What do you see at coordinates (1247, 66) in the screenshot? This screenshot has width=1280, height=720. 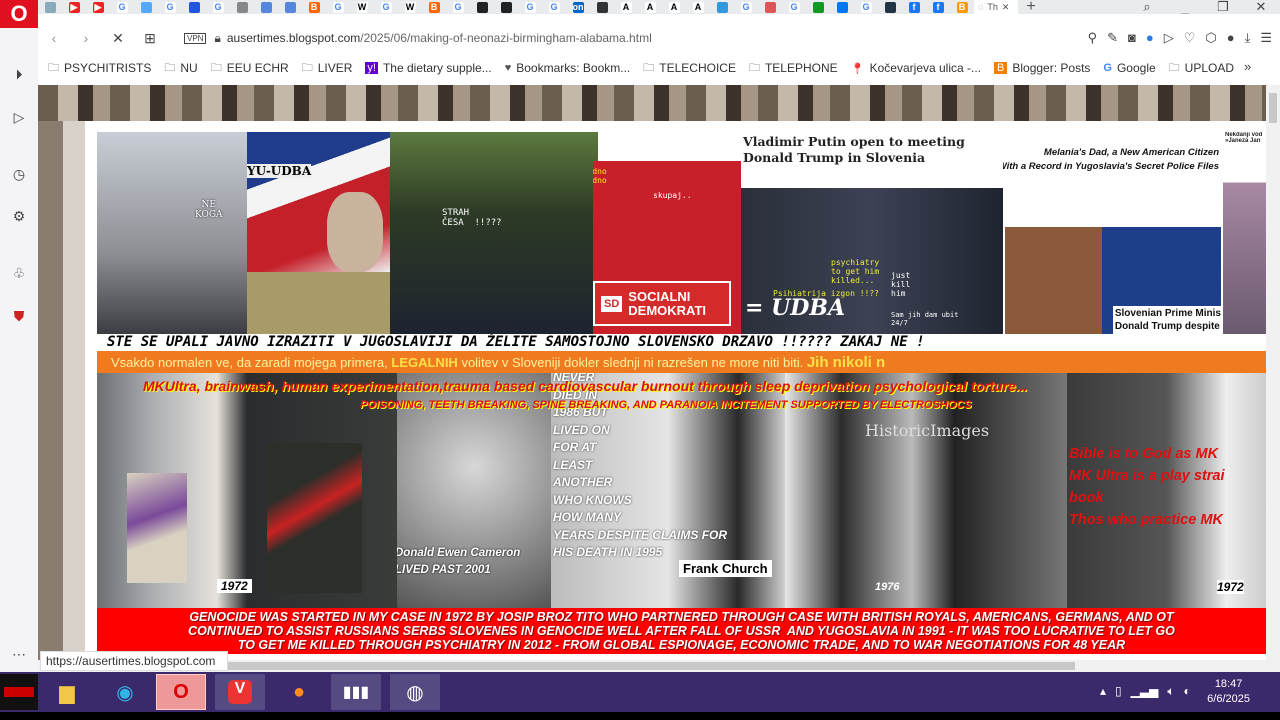 I see `more-bookmarks-icon: »` at bounding box center [1247, 66].